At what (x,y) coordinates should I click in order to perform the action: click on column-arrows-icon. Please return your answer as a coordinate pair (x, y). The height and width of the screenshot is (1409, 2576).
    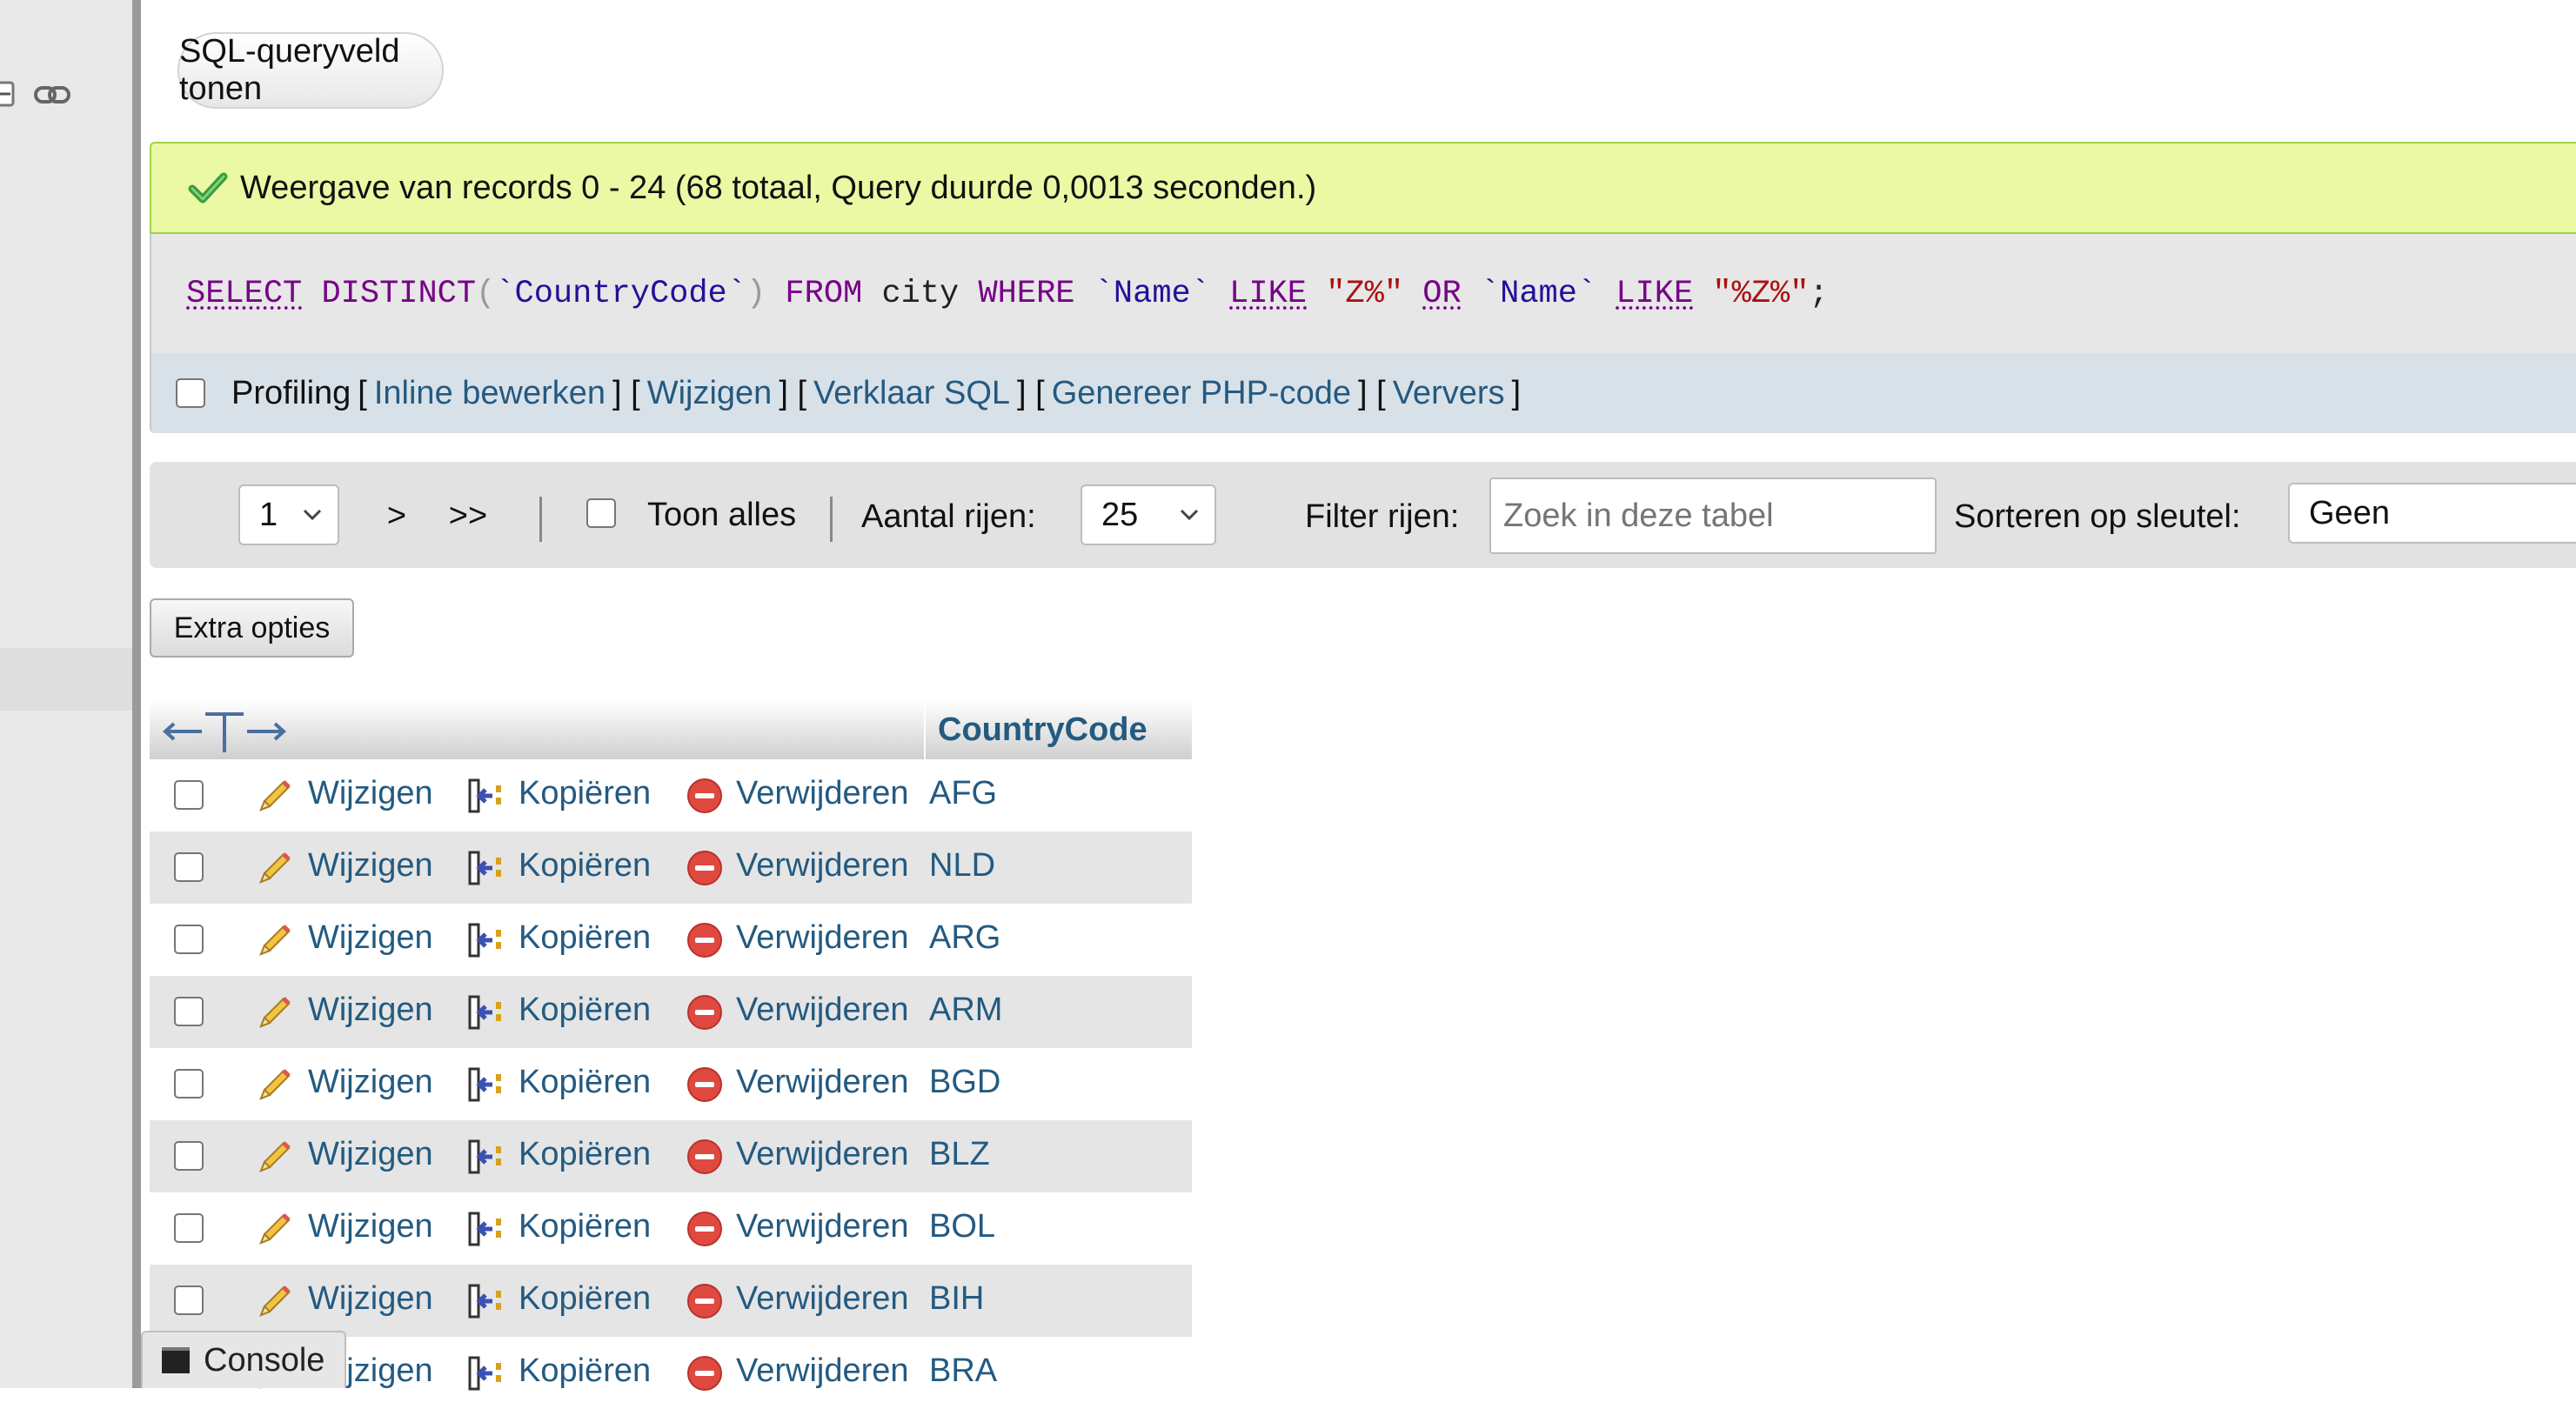
    Looking at the image, I should click on (224, 729).